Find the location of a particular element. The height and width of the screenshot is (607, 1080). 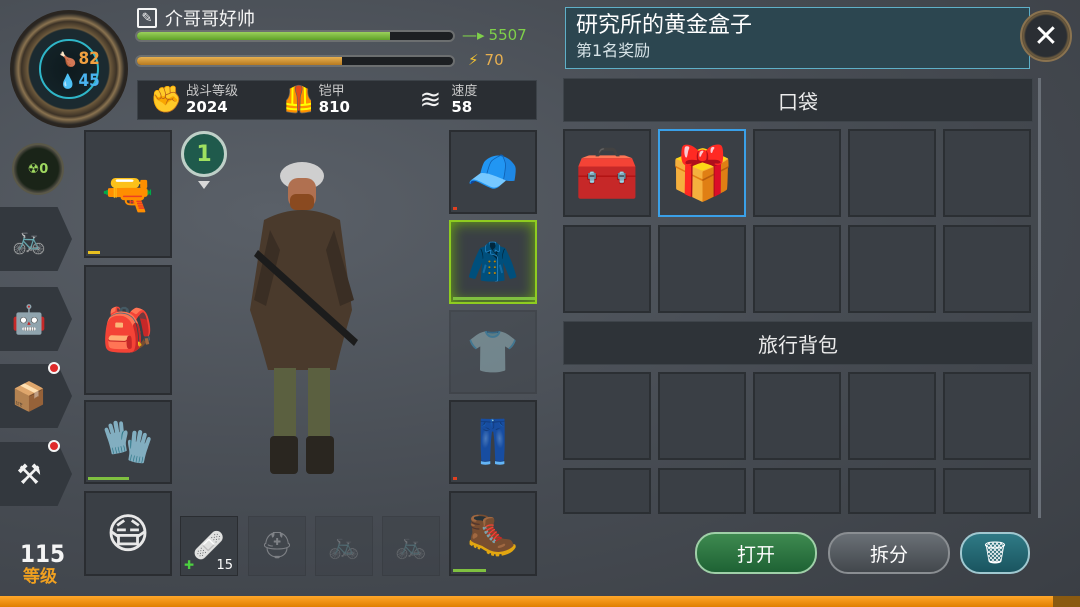

weapon-slot: 🔫 is located at coordinates (128, 194).